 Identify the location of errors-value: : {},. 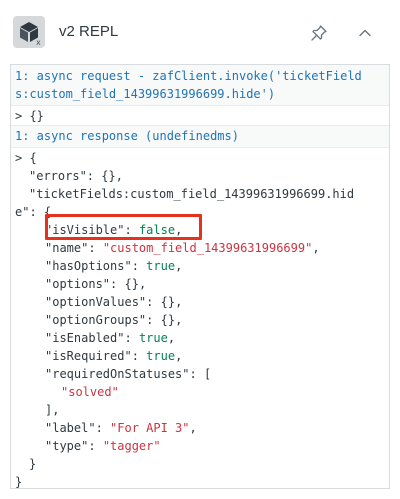
(104, 176).